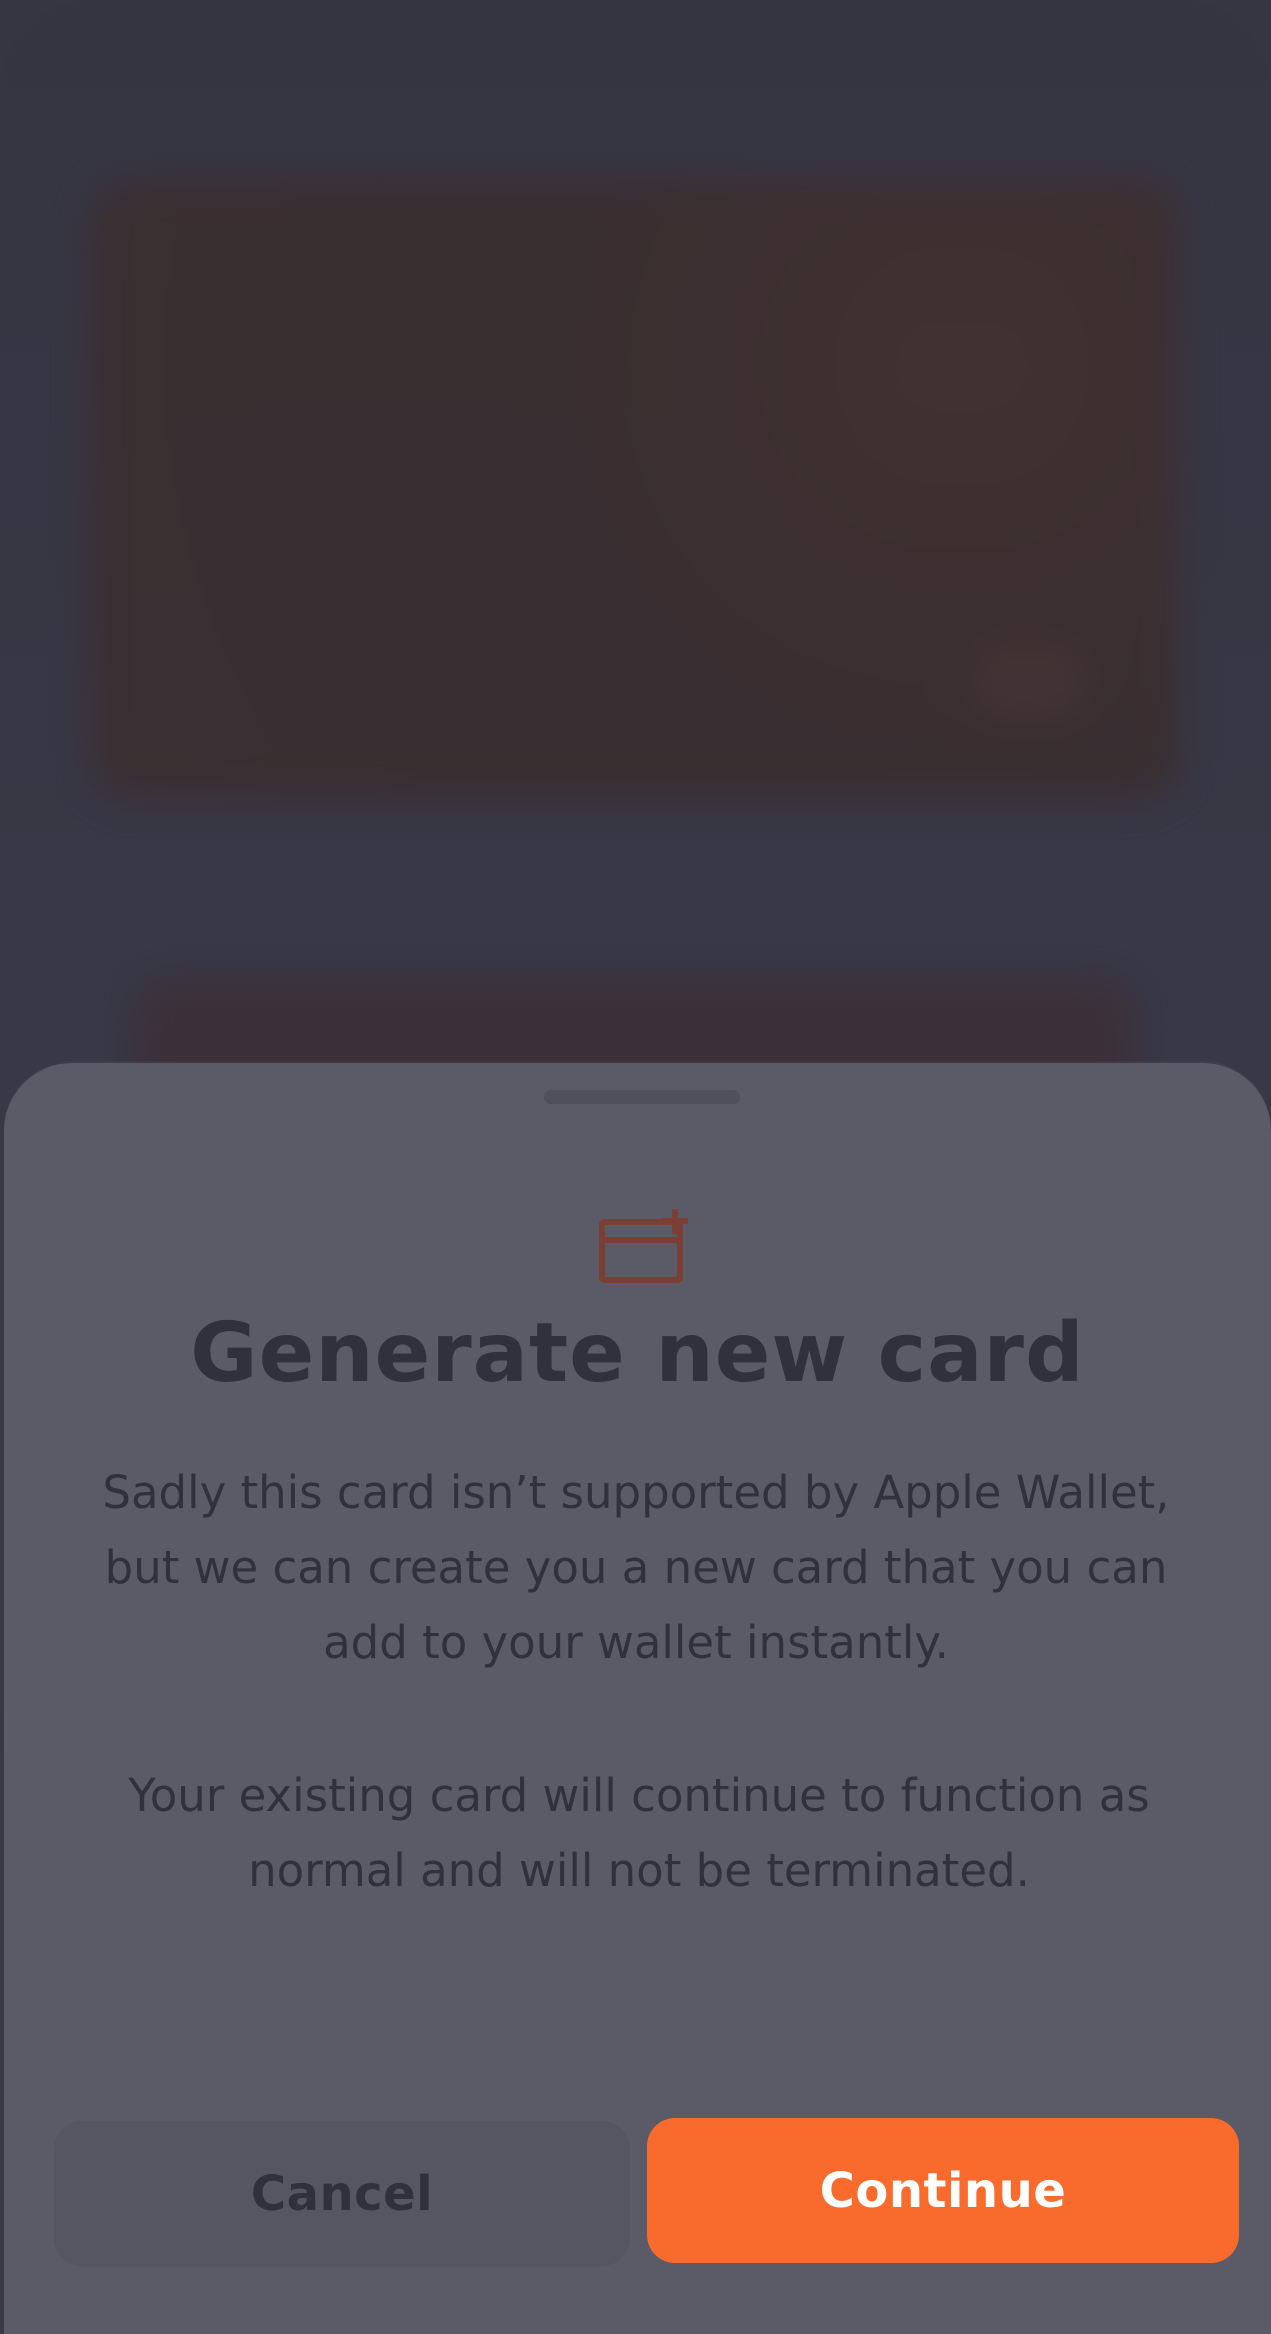 Image resolution: width=1271 pixels, height=2334 pixels. Describe the element at coordinates (342, 2193) in the screenshot. I see `cancel-button: Cancel` at that location.